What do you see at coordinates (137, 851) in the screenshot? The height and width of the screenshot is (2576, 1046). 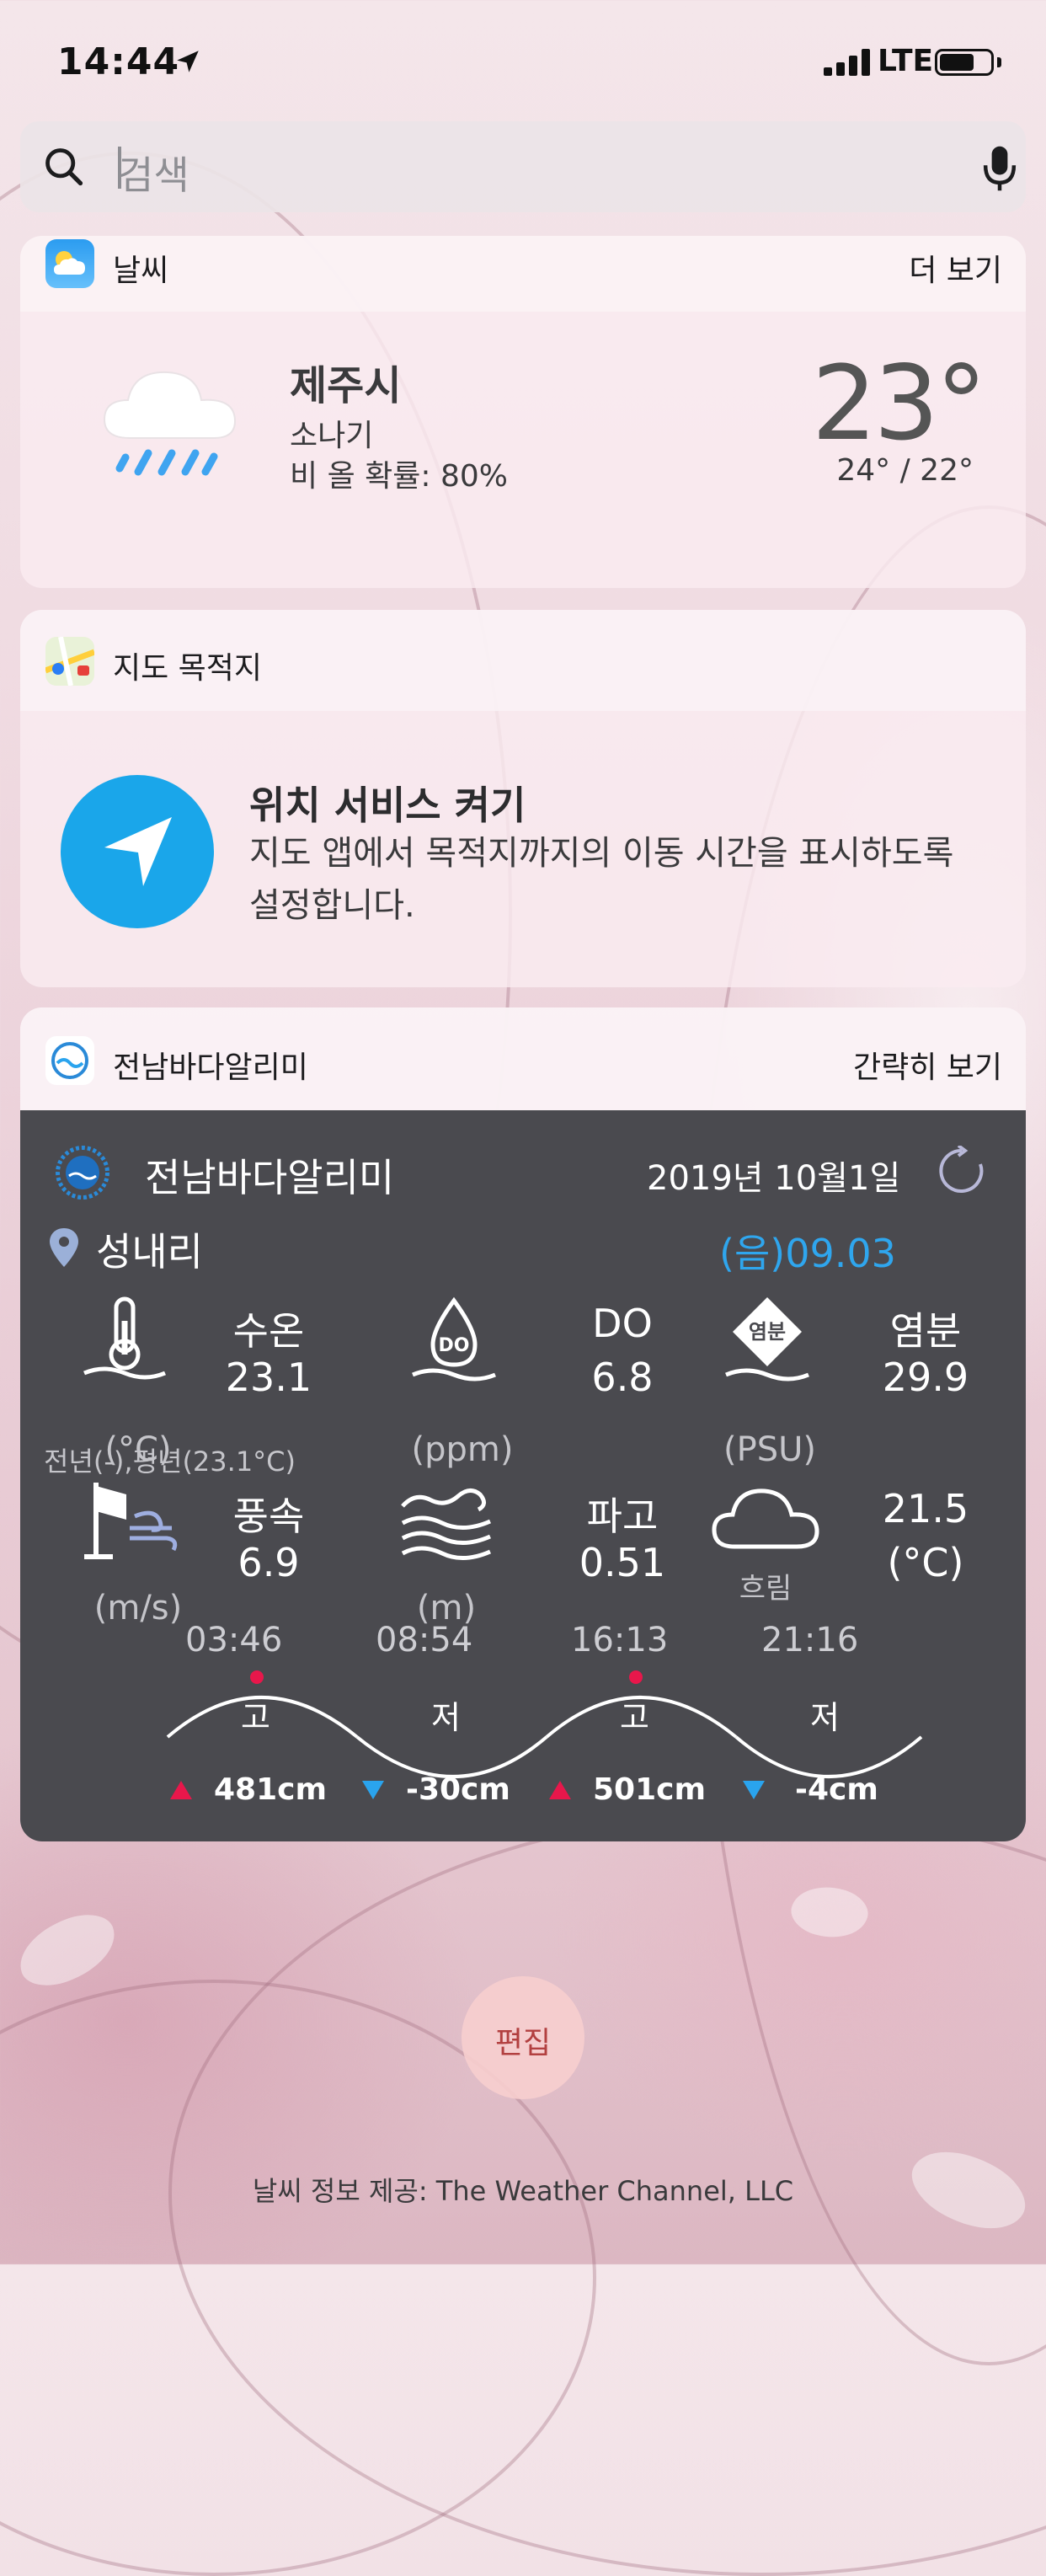 I see `location-services-icon` at bounding box center [137, 851].